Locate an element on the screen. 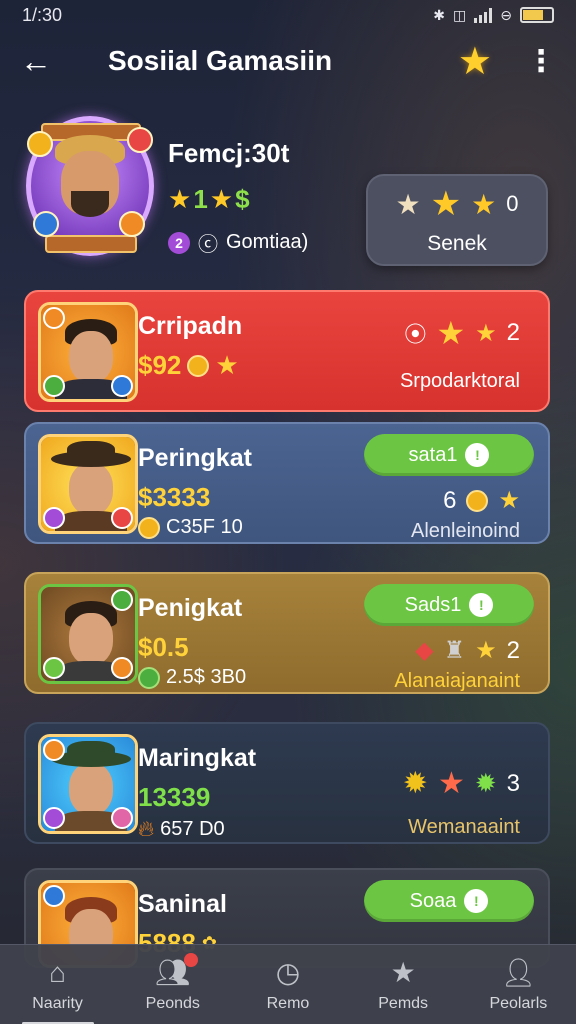 This screenshot has height=1024, width=576. card-name: Crripadn is located at coordinates (190, 326).